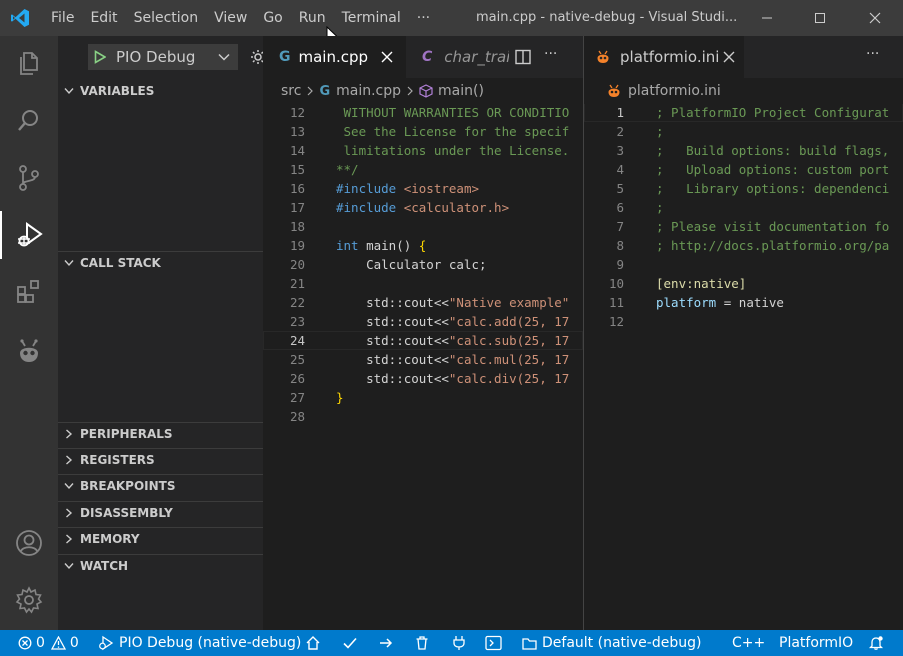 Image resolution: width=903 pixels, height=656 pixels. I want to click on debug-settings-gear-icon, so click(257, 57).